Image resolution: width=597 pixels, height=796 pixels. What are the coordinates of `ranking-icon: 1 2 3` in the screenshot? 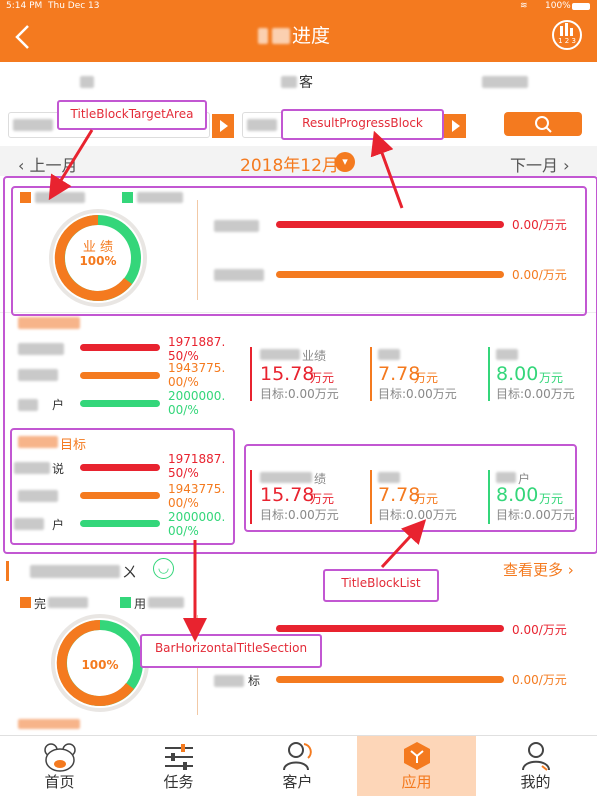 It's located at (567, 35).